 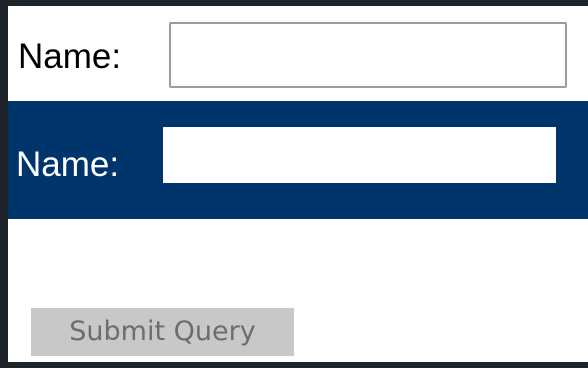 I want to click on name-input, so click(x=368, y=55).